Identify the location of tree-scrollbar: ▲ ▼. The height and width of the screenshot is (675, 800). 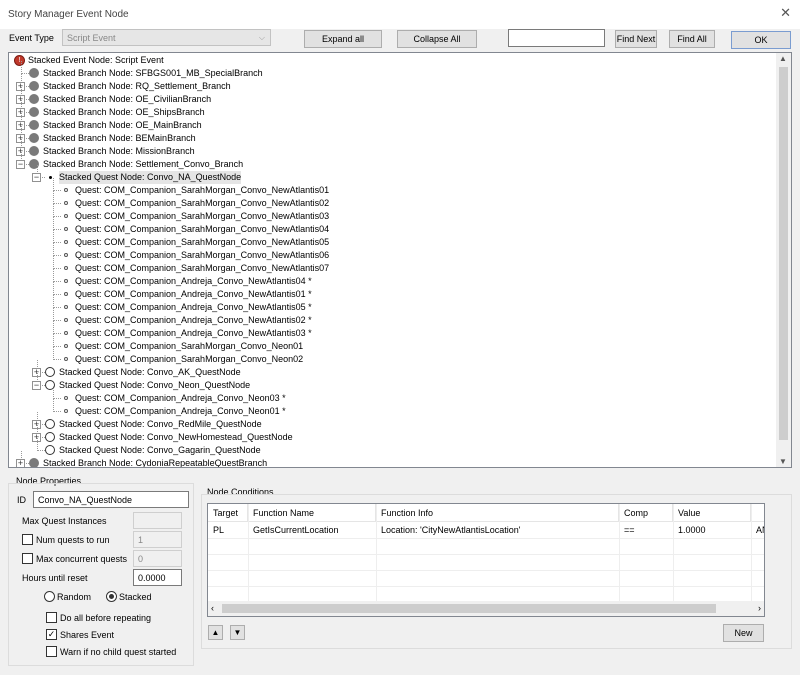
(783, 260).